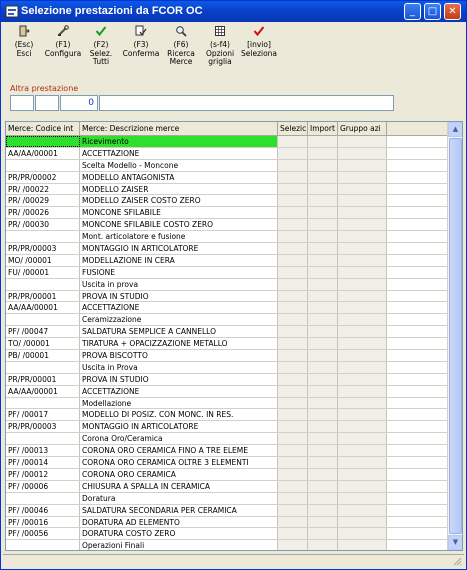  What do you see at coordinates (43, 451) in the screenshot?
I see `cell-codice: PF/ /00013` at bounding box center [43, 451].